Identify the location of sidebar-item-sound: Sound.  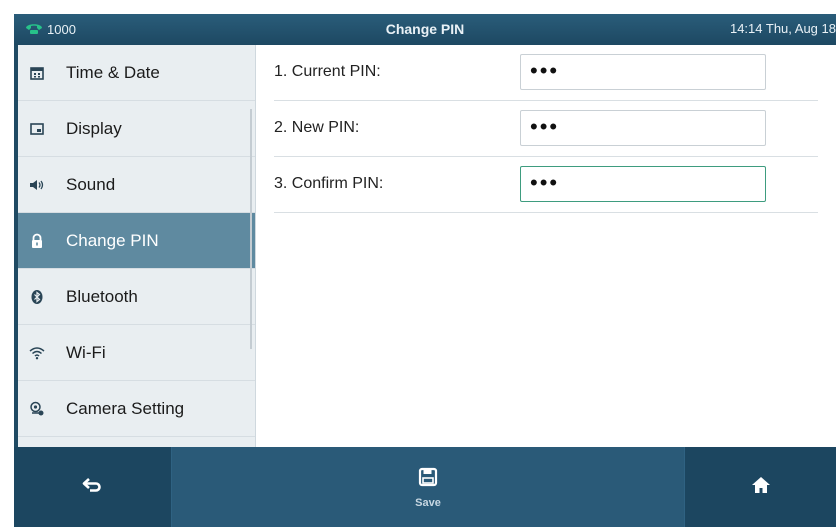
(136, 185).